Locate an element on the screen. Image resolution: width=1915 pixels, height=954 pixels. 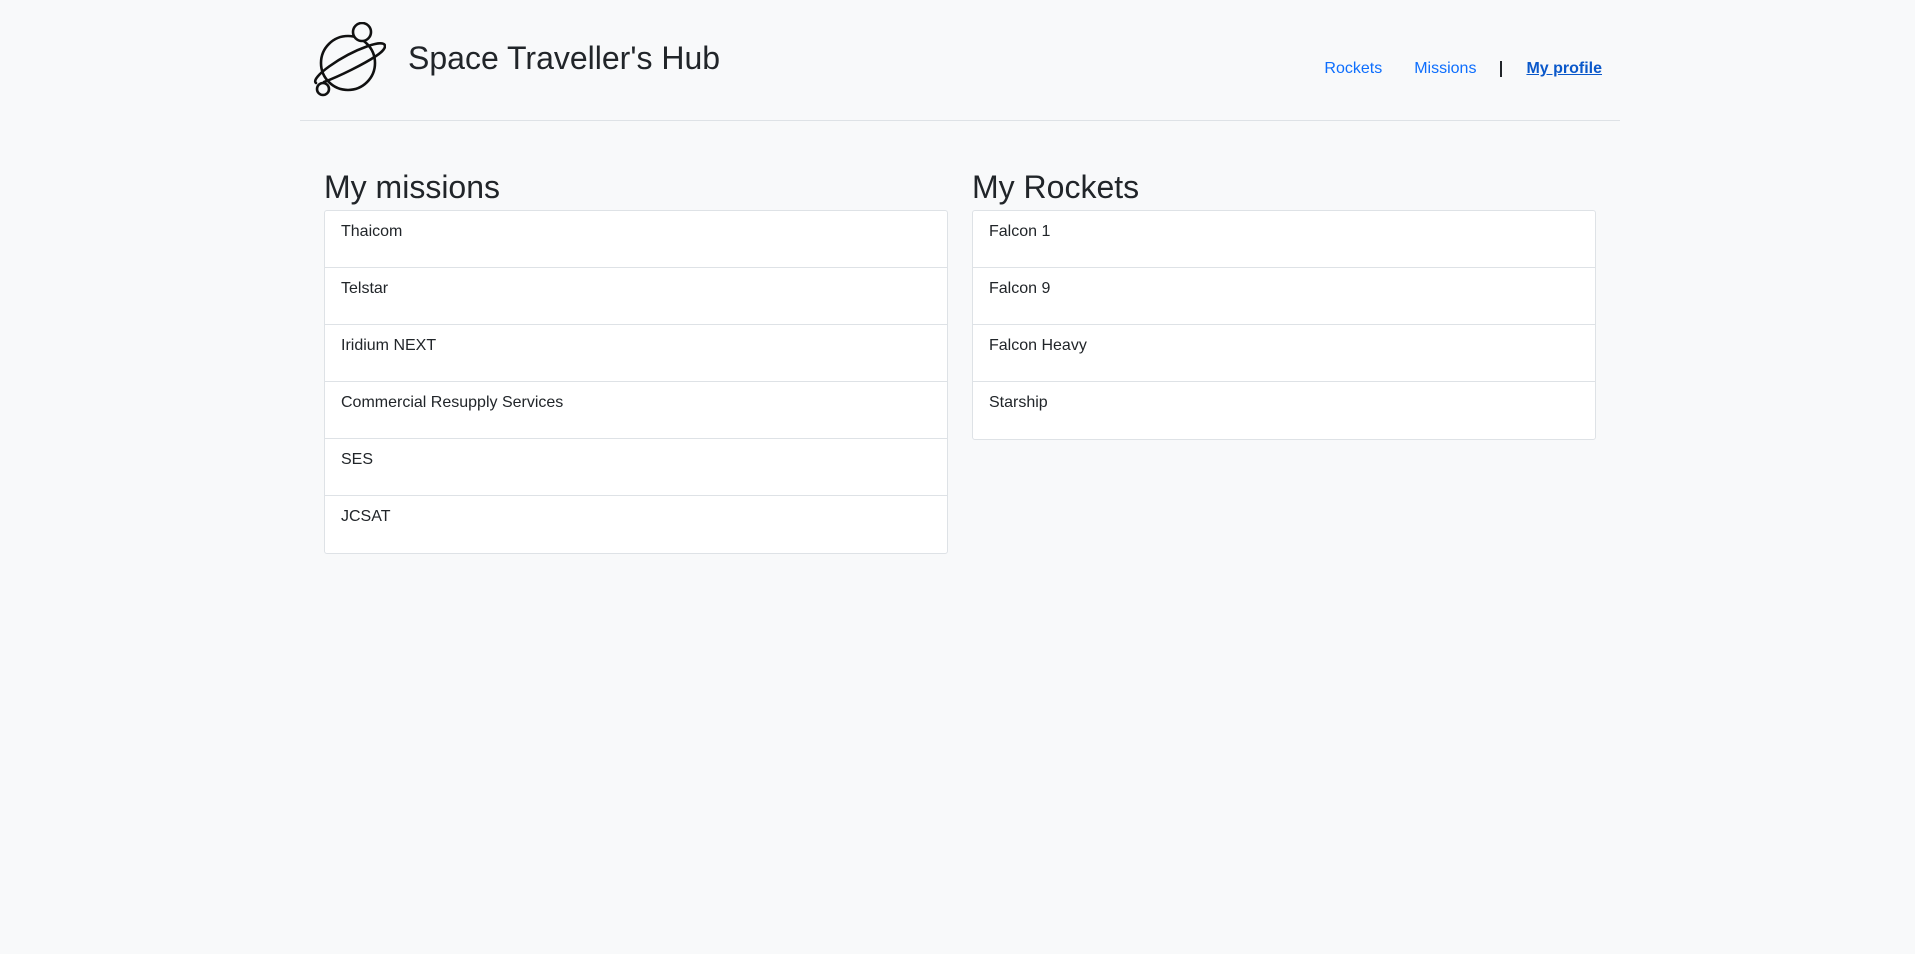
my-missions-heading: My missions is located at coordinates (412, 187).